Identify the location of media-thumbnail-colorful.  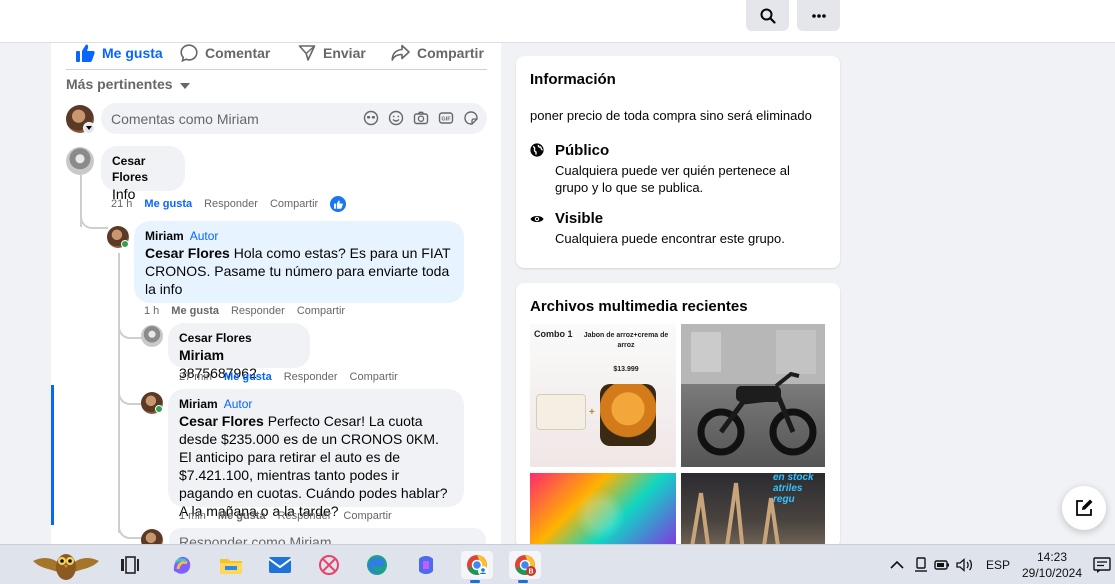
(603, 510).